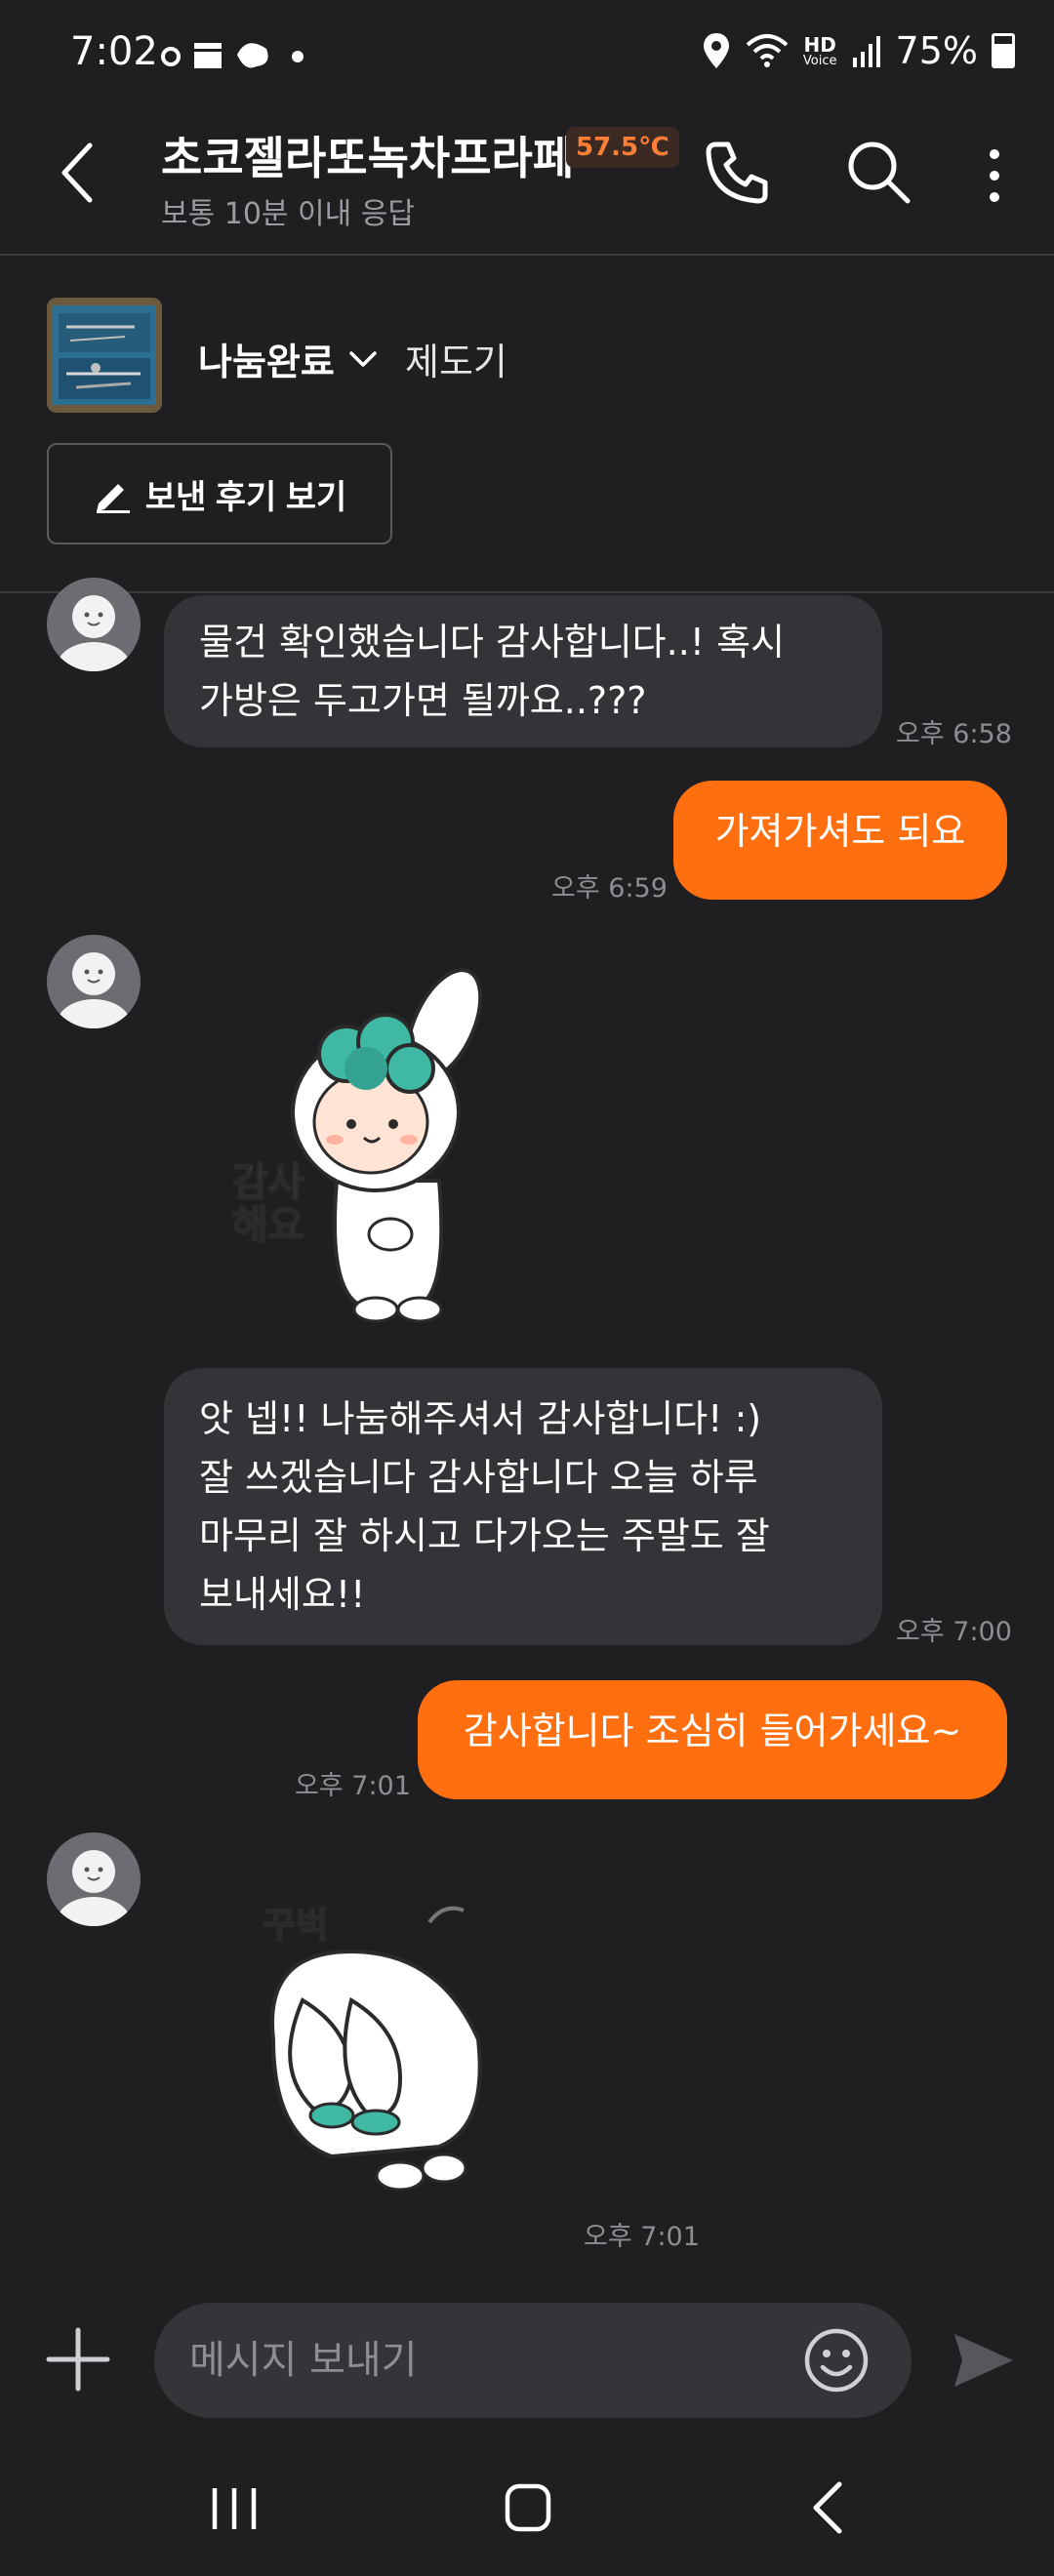  I want to click on message-line: 감사합니다 조심히 들어가세요~, so click(713, 1731).